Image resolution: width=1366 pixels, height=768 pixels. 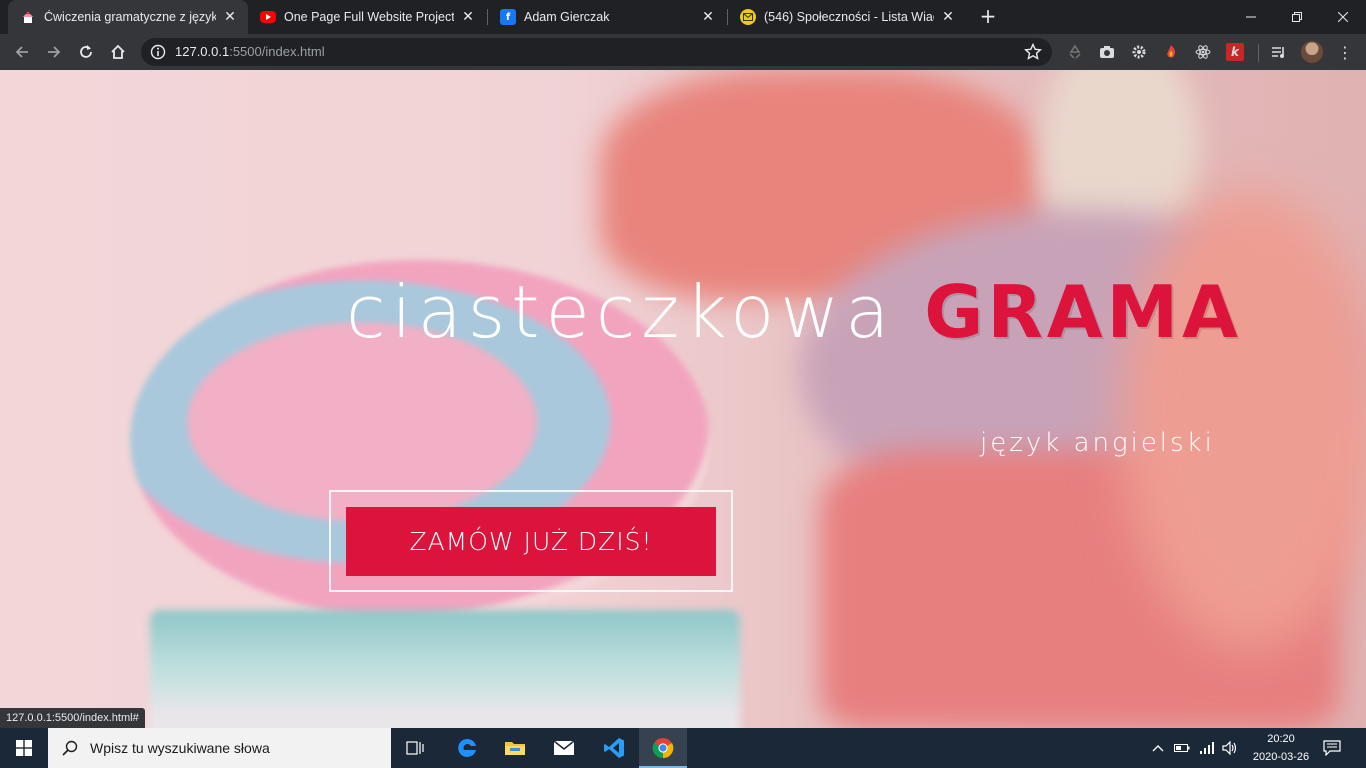 What do you see at coordinates (72, 718) in the screenshot?
I see `status-url: 127.0.0.1:5500/index.html#` at bounding box center [72, 718].